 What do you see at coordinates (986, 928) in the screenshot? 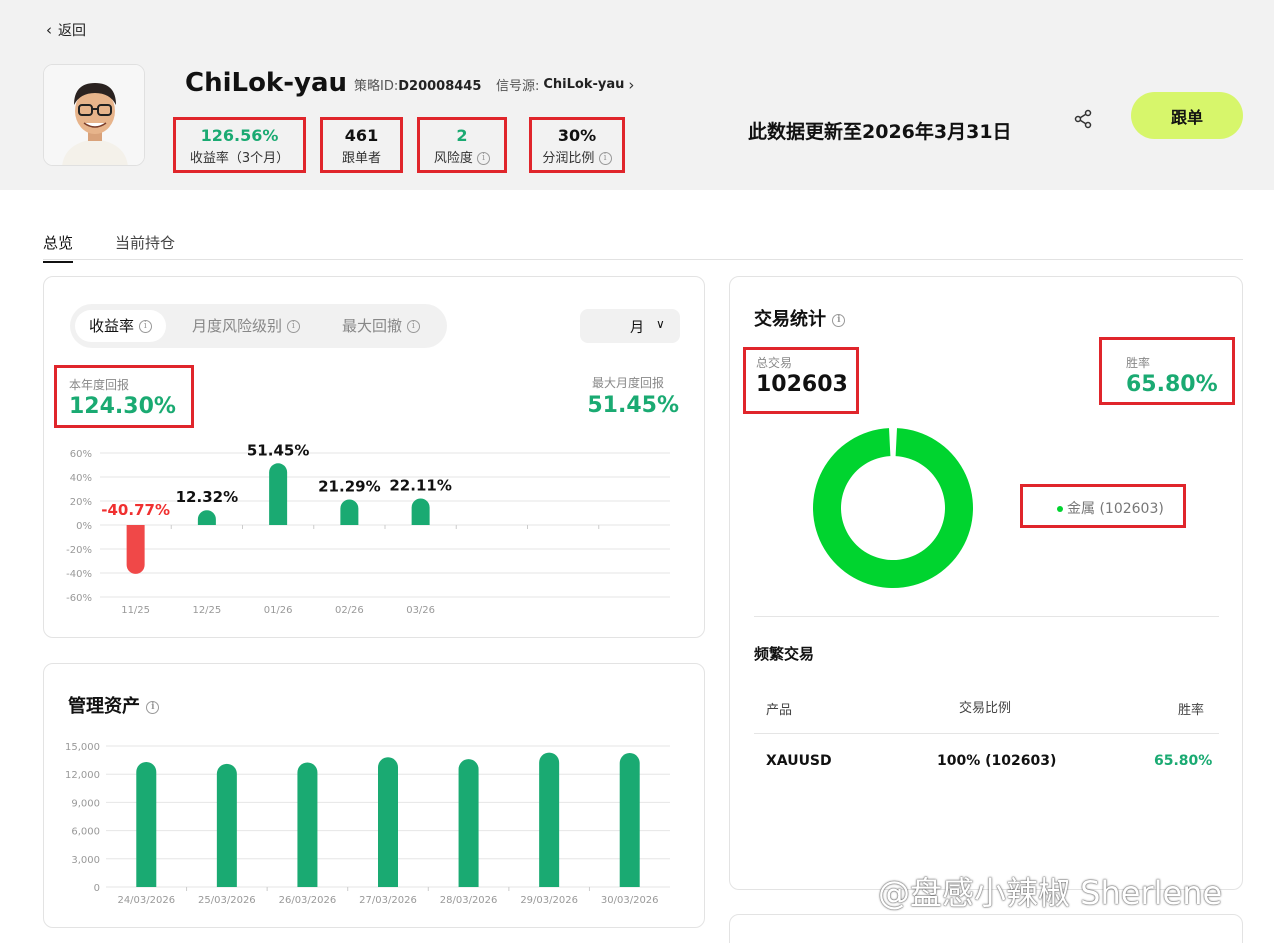
I see `next-card` at bounding box center [986, 928].